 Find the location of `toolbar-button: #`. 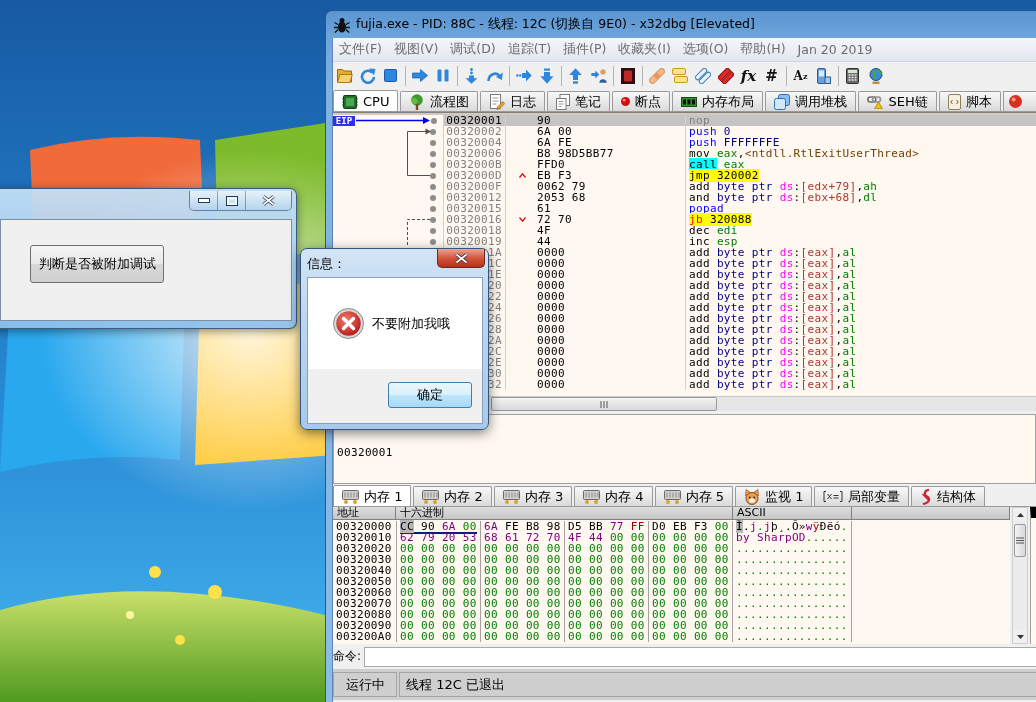

toolbar-button: # is located at coordinates (771, 75).